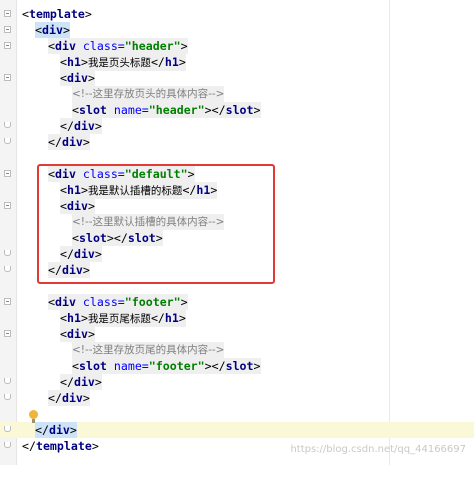  Describe the element at coordinates (237, 206) in the screenshot. I see `code-line-default-inner-div: <div>` at that location.